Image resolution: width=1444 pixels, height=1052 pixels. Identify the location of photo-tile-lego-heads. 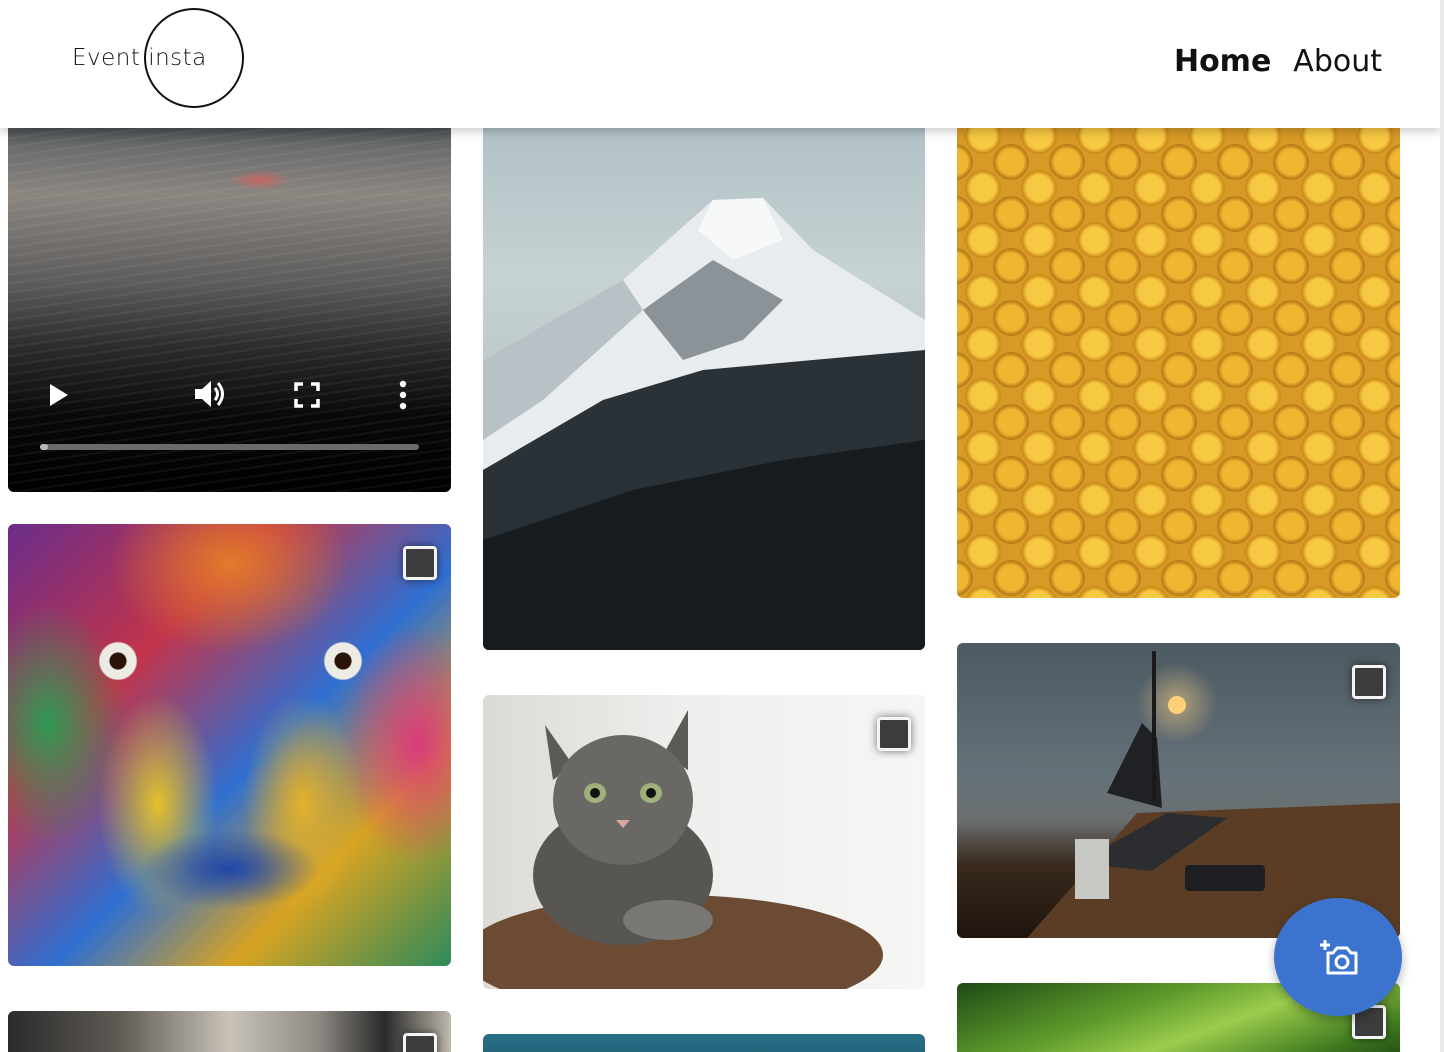
(1178, 354).